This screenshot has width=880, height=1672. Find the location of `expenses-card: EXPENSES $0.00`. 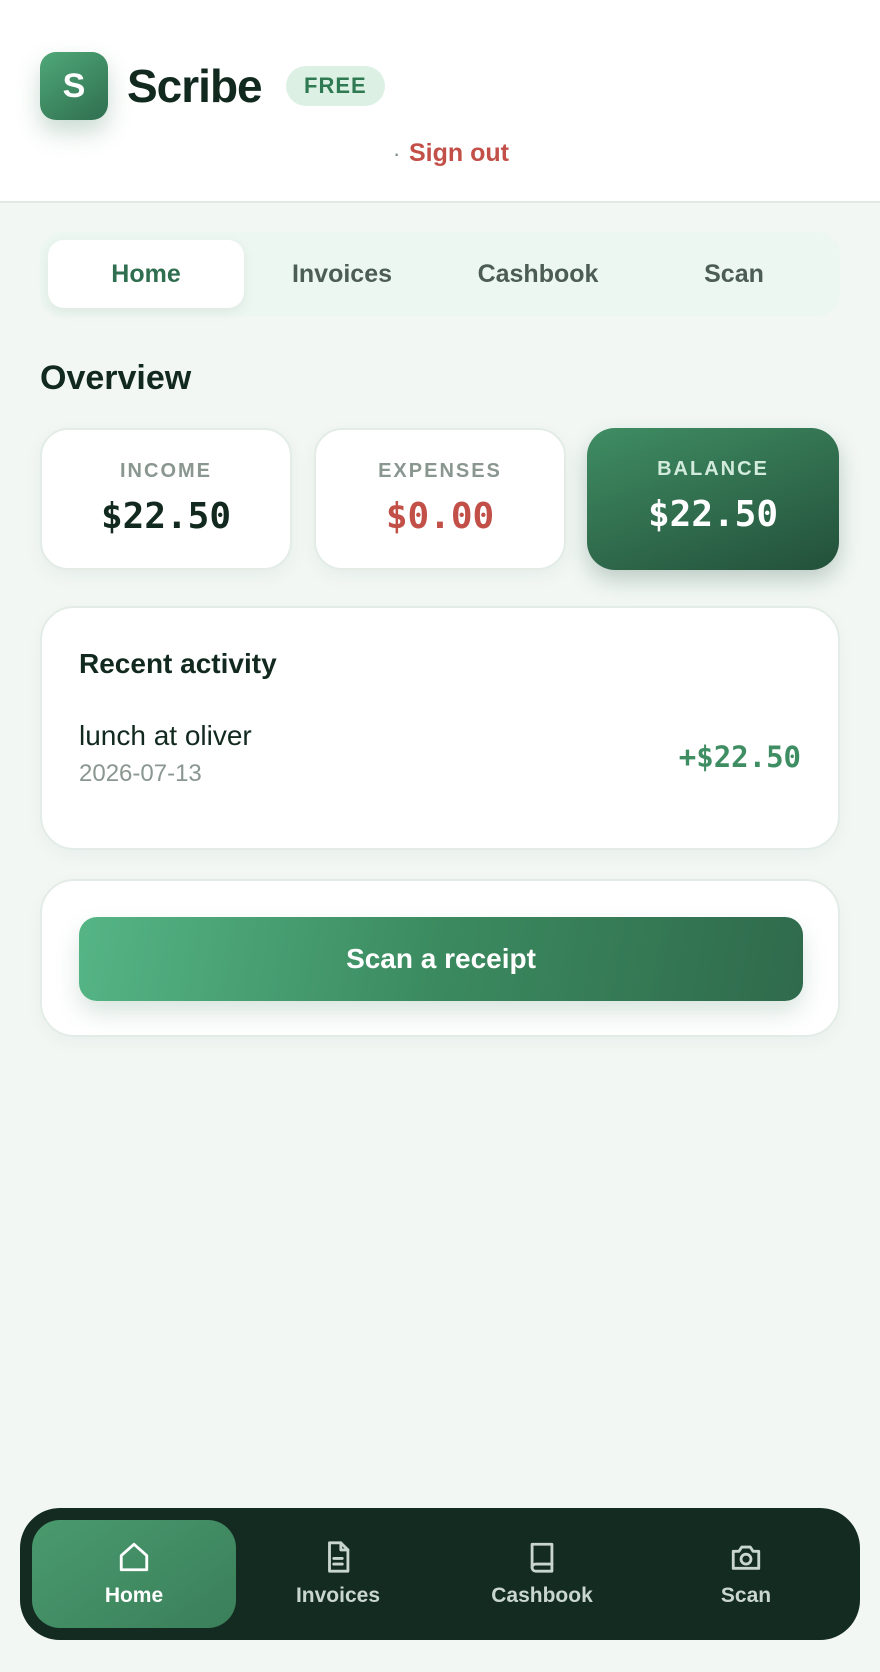

expenses-card: EXPENSES $0.00 is located at coordinates (440, 499).